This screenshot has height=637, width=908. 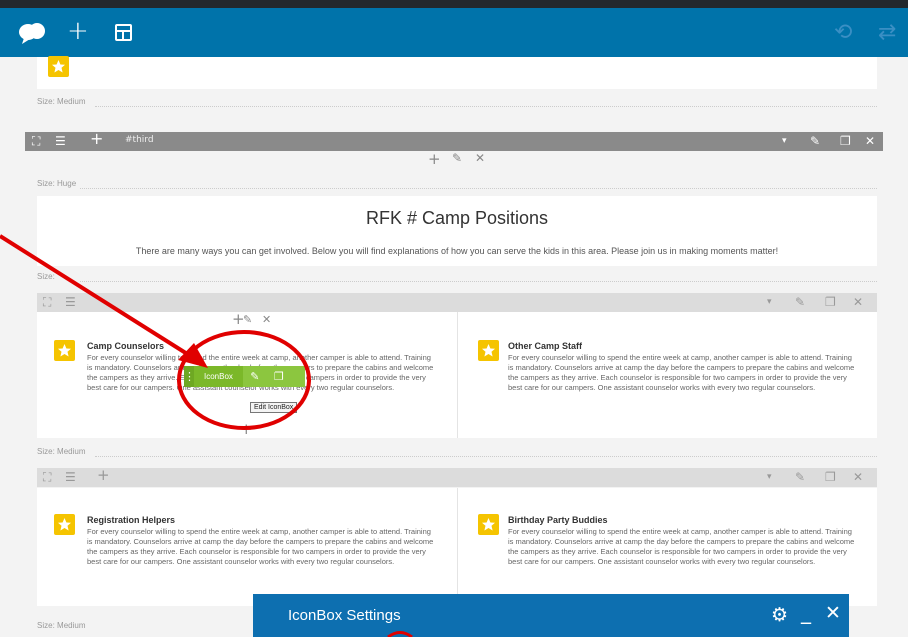 I want to click on page-title: RFK # Camp Positions, so click(x=457, y=218).